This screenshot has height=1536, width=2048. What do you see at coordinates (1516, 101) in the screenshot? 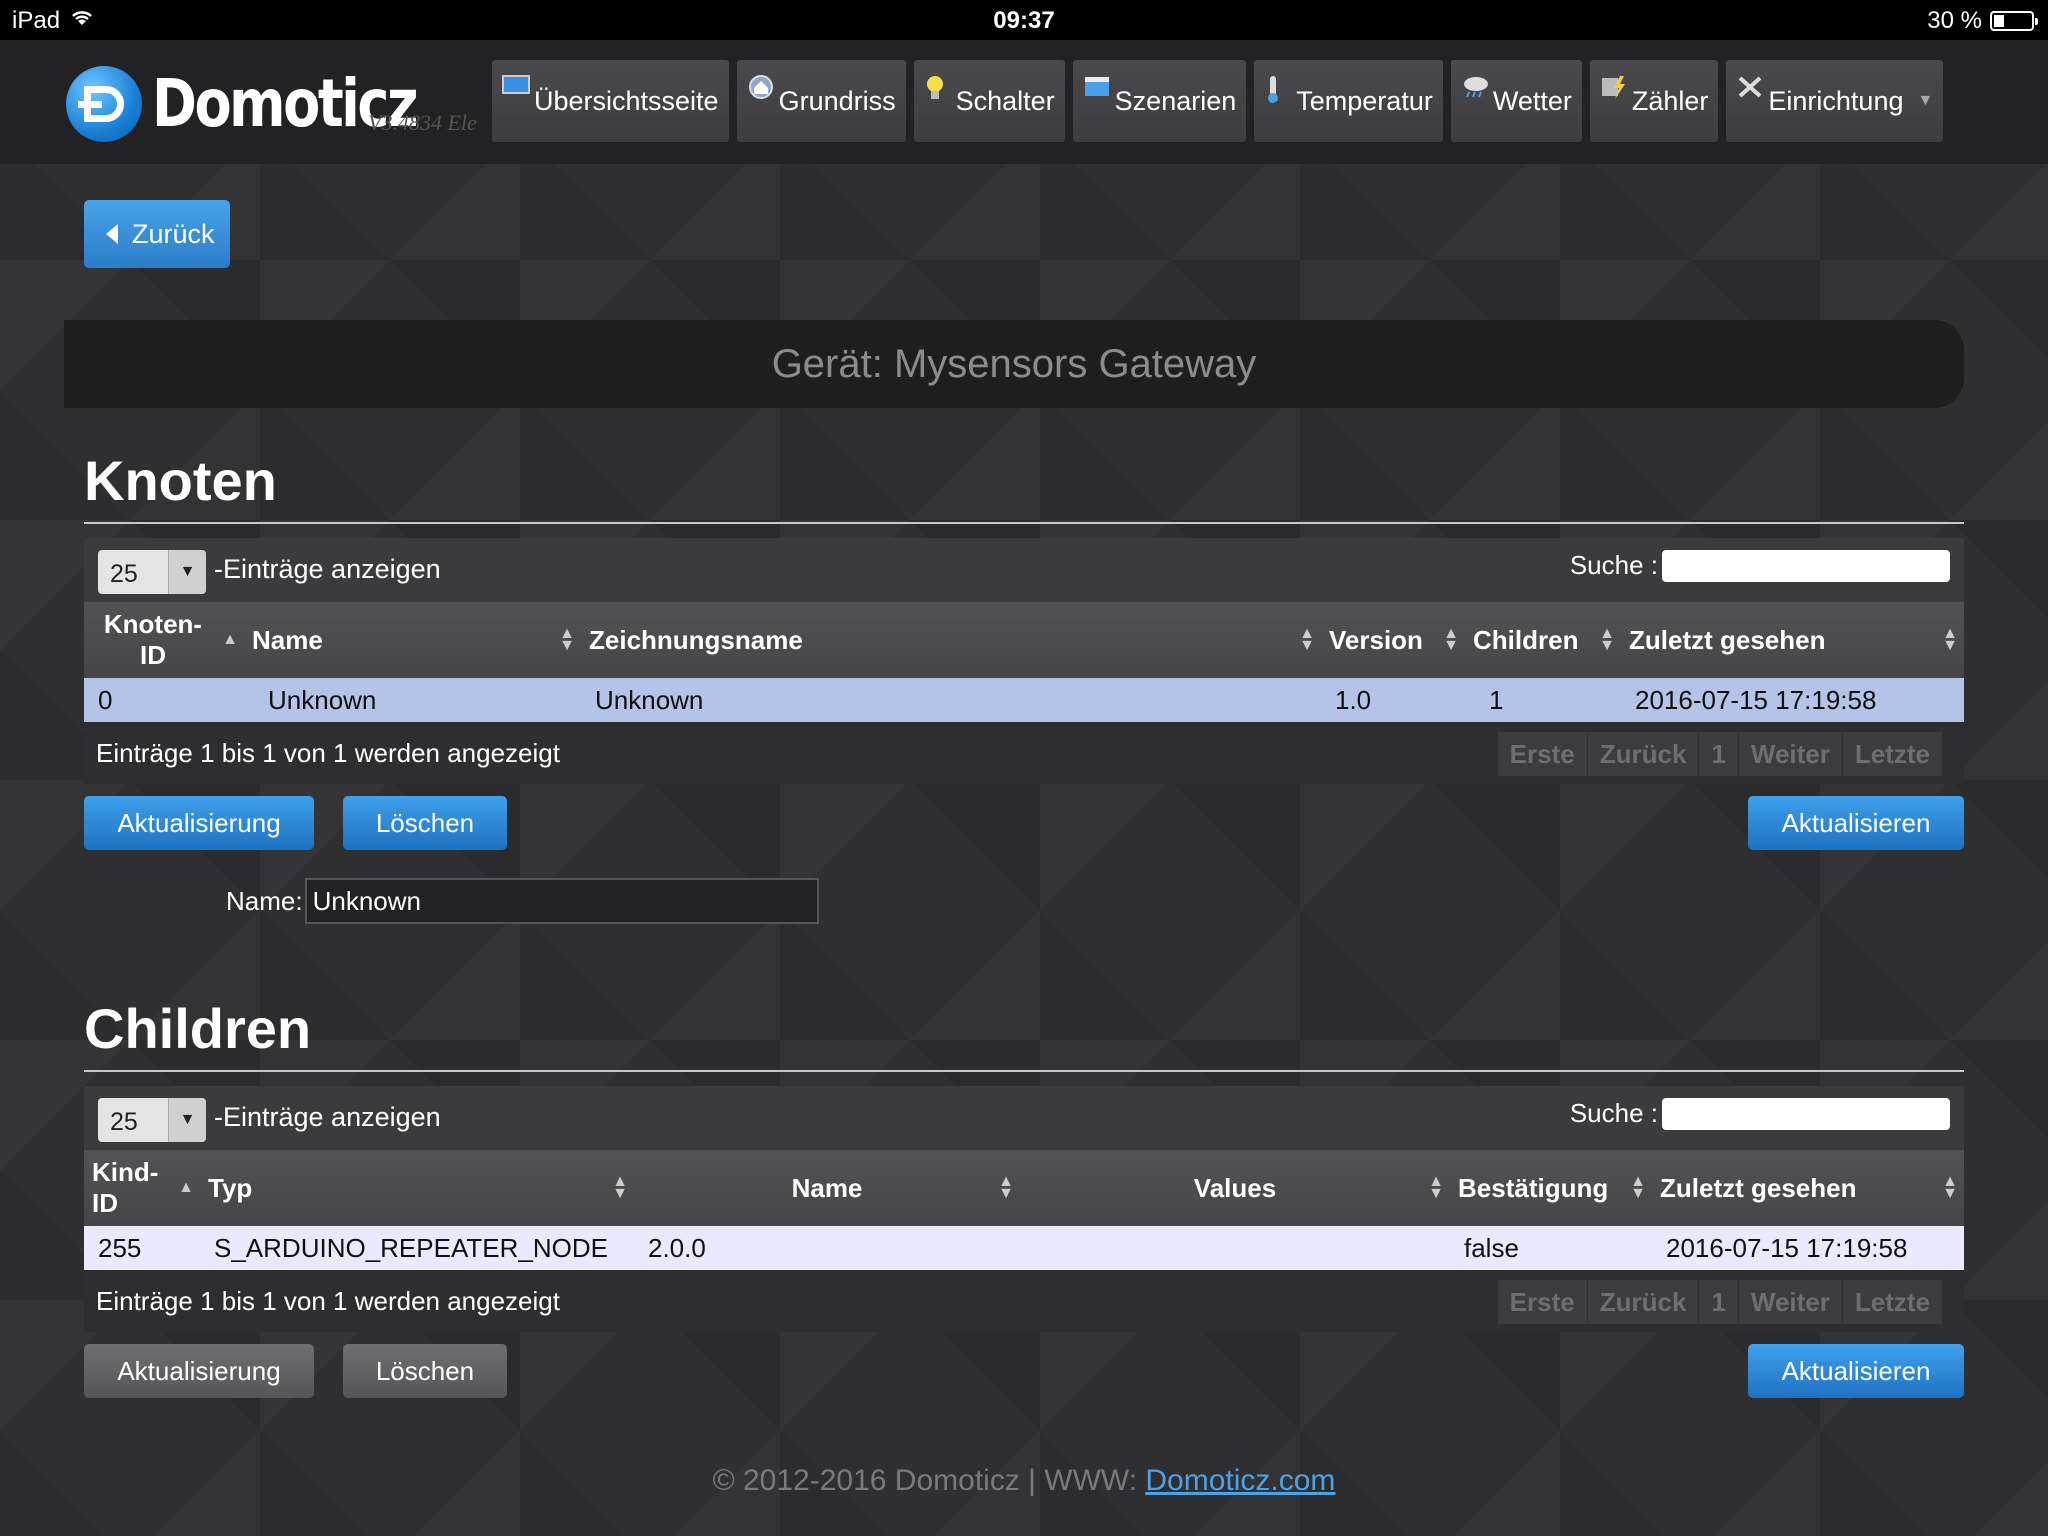
I see `nav-weather: Wetter` at bounding box center [1516, 101].